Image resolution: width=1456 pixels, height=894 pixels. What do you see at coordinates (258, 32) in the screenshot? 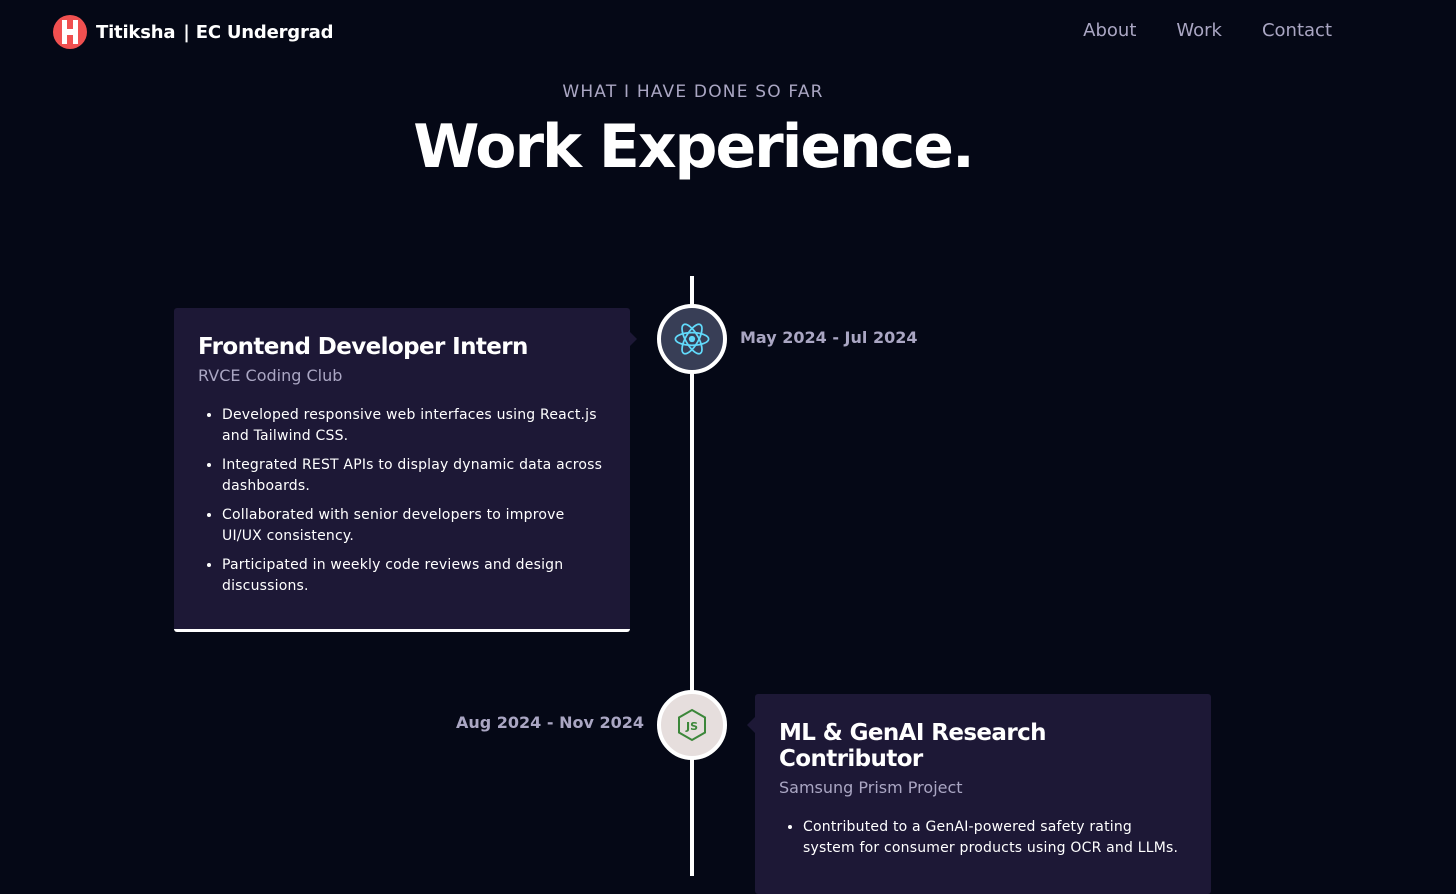
I see `brand-tagline: | EC Undergrad` at bounding box center [258, 32].